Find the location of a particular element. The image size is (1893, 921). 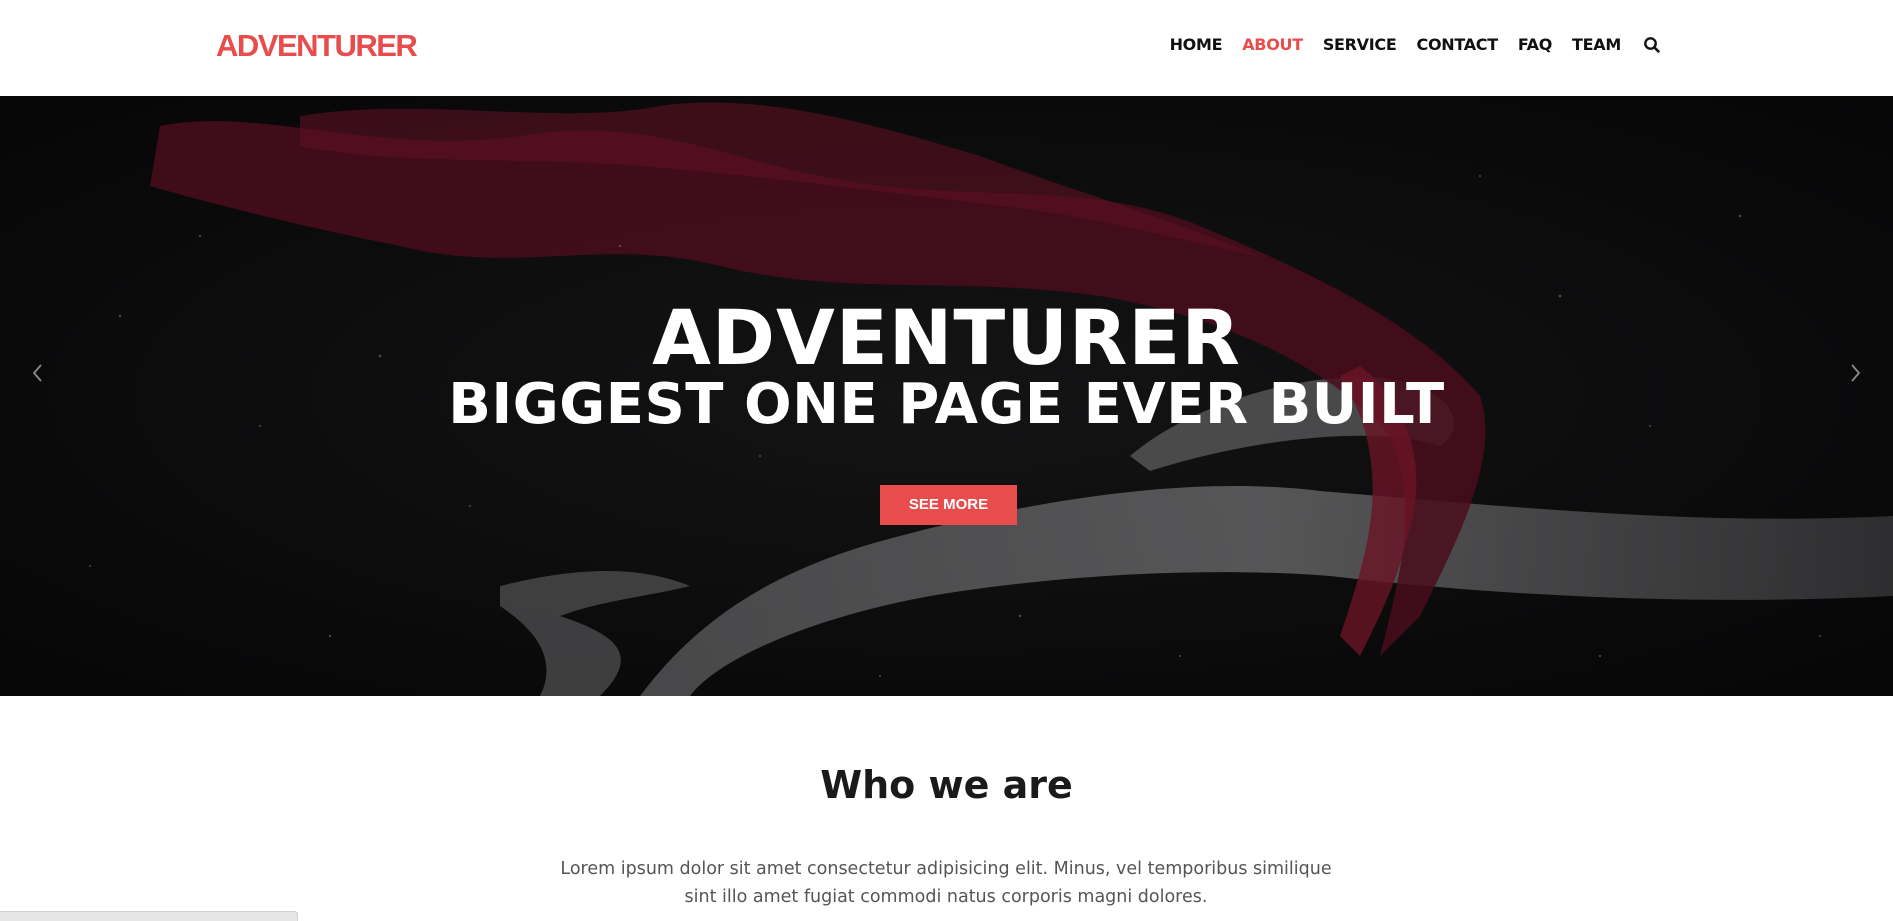

see-more-button: SEE MORE is located at coordinates (948, 505).